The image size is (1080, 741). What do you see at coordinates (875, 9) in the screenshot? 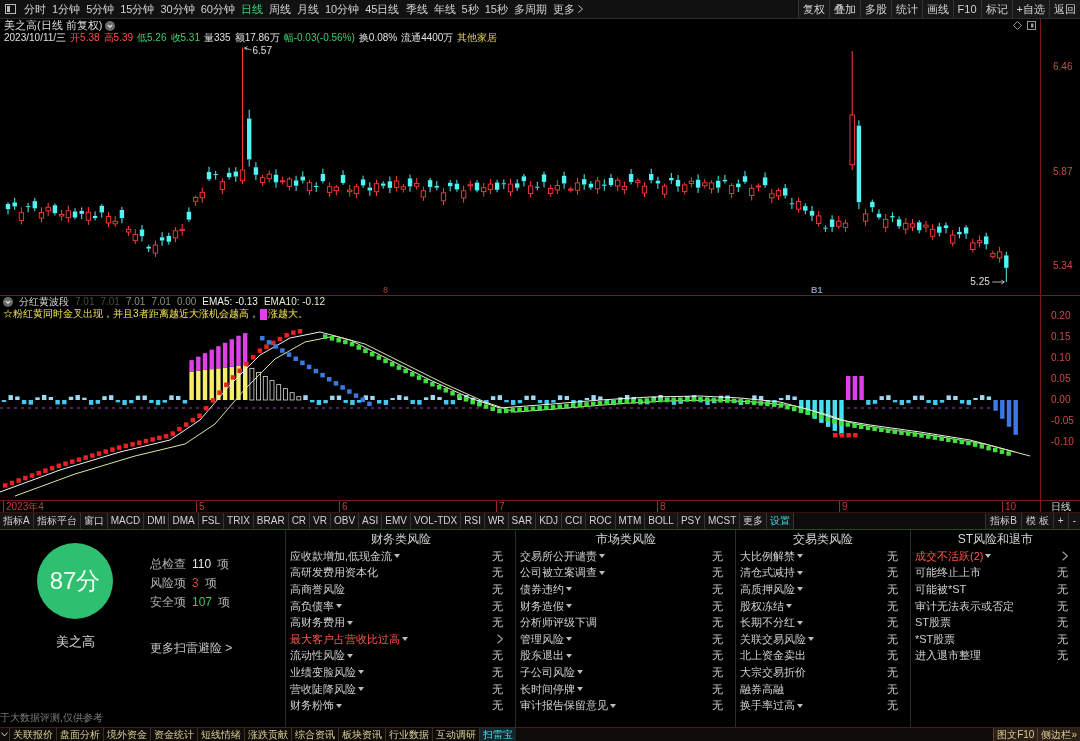
I see `toolbar-button: 多股` at bounding box center [875, 9].